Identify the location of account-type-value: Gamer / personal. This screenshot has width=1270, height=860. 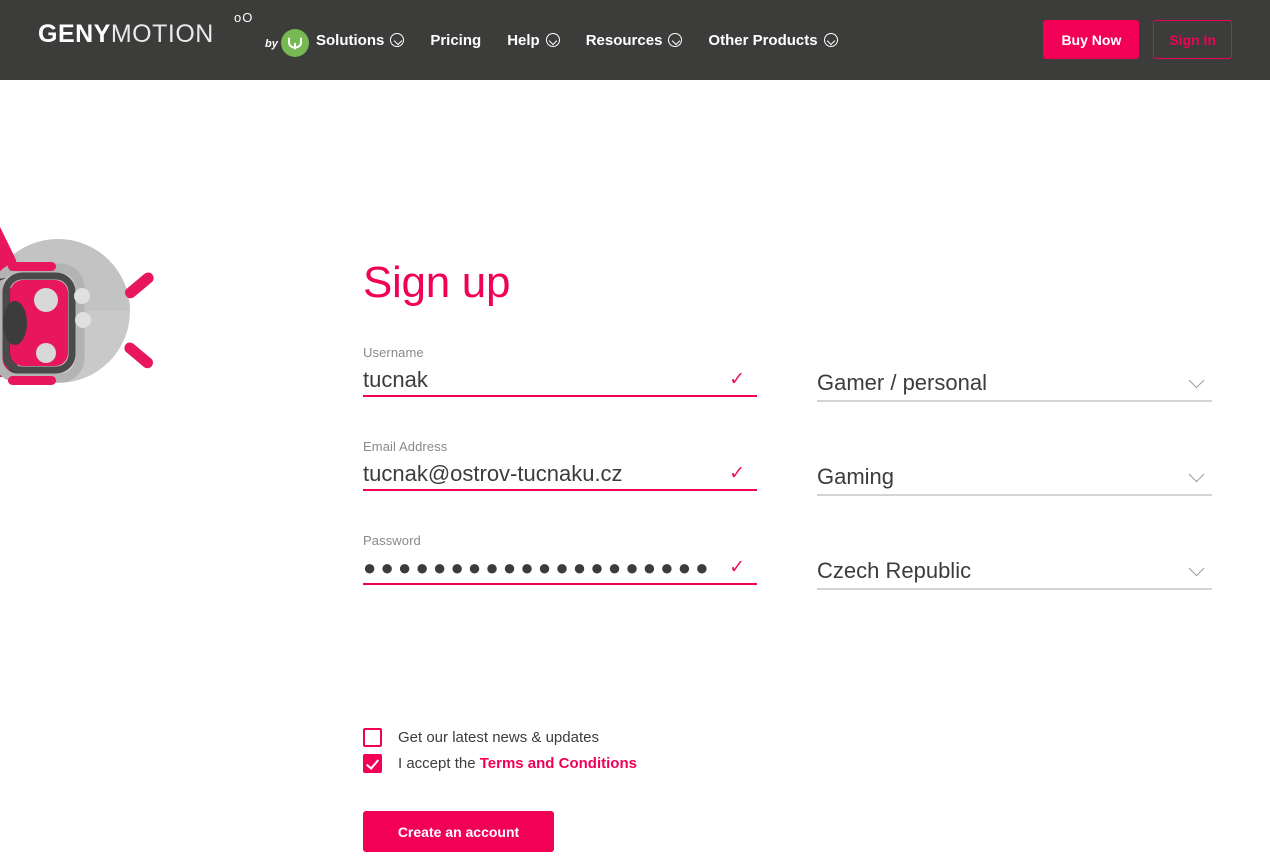
(902, 382).